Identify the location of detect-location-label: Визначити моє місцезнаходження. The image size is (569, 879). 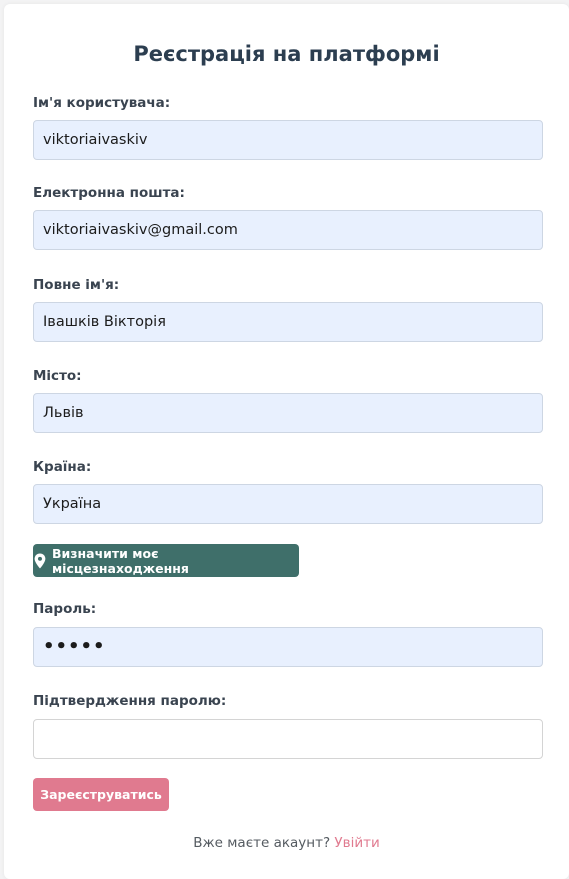
(120, 560).